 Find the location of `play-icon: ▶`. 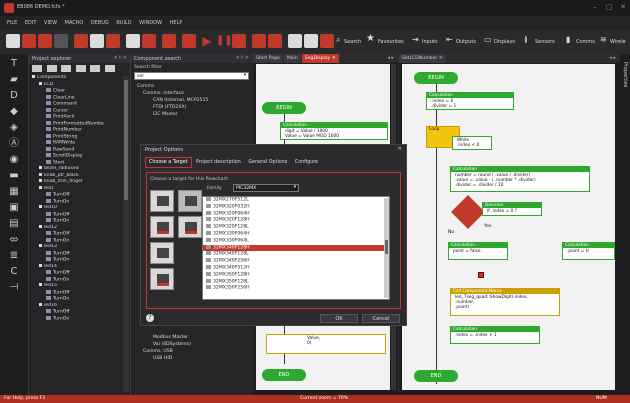

play-icon: ▶ is located at coordinates (207, 41).